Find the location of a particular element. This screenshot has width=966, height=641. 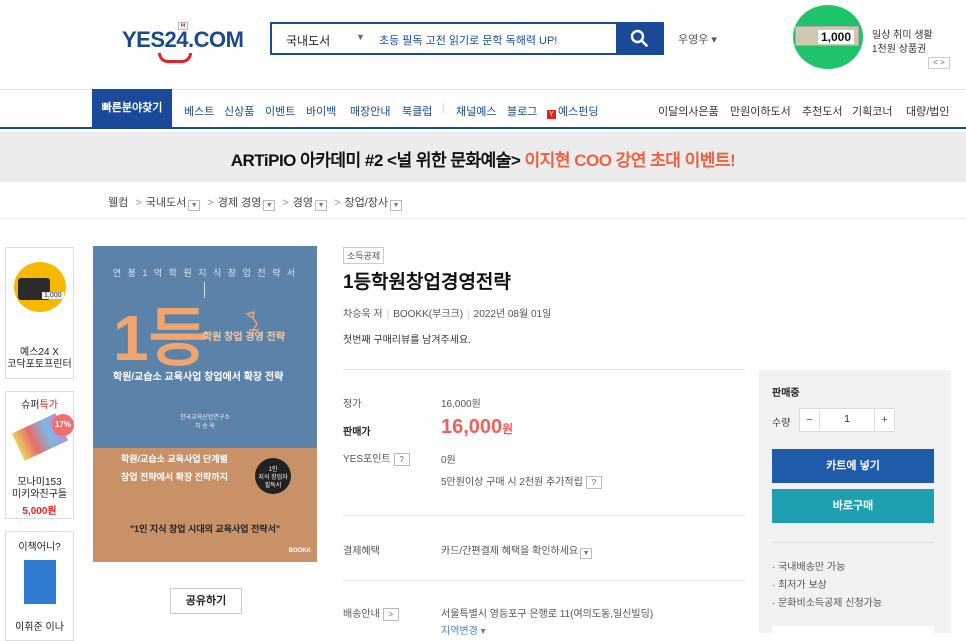

cover-top-text: 연 봉 1 억 학 원 지 식 창 업 전 략 서 is located at coordinates (205, 273).